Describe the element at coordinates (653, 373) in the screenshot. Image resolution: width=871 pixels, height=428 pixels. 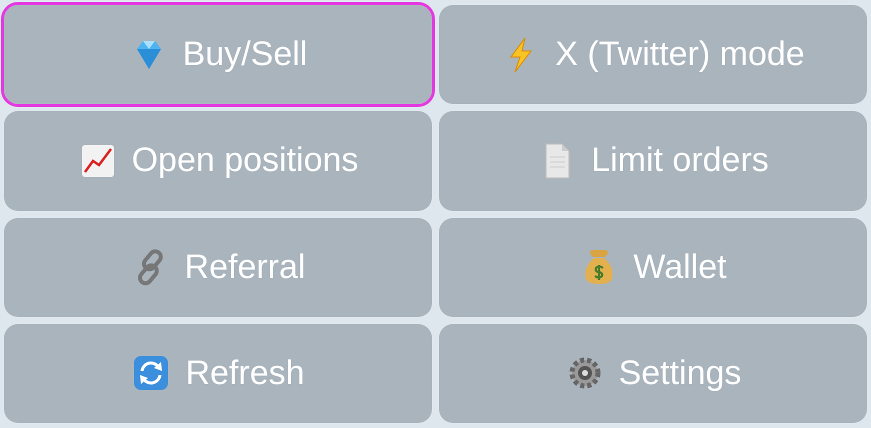
I see `keyboard-button: Settings` at that location.